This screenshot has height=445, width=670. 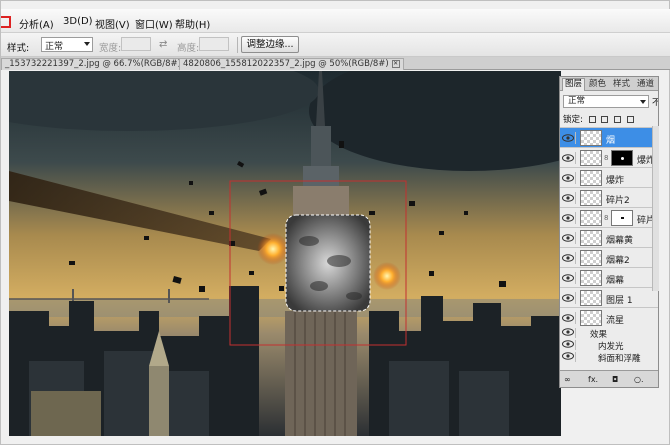 What do you see at coordinates (605, 119) in the screenshot?
I see `lock-pixels-icon` at bounding box center [605, 119].